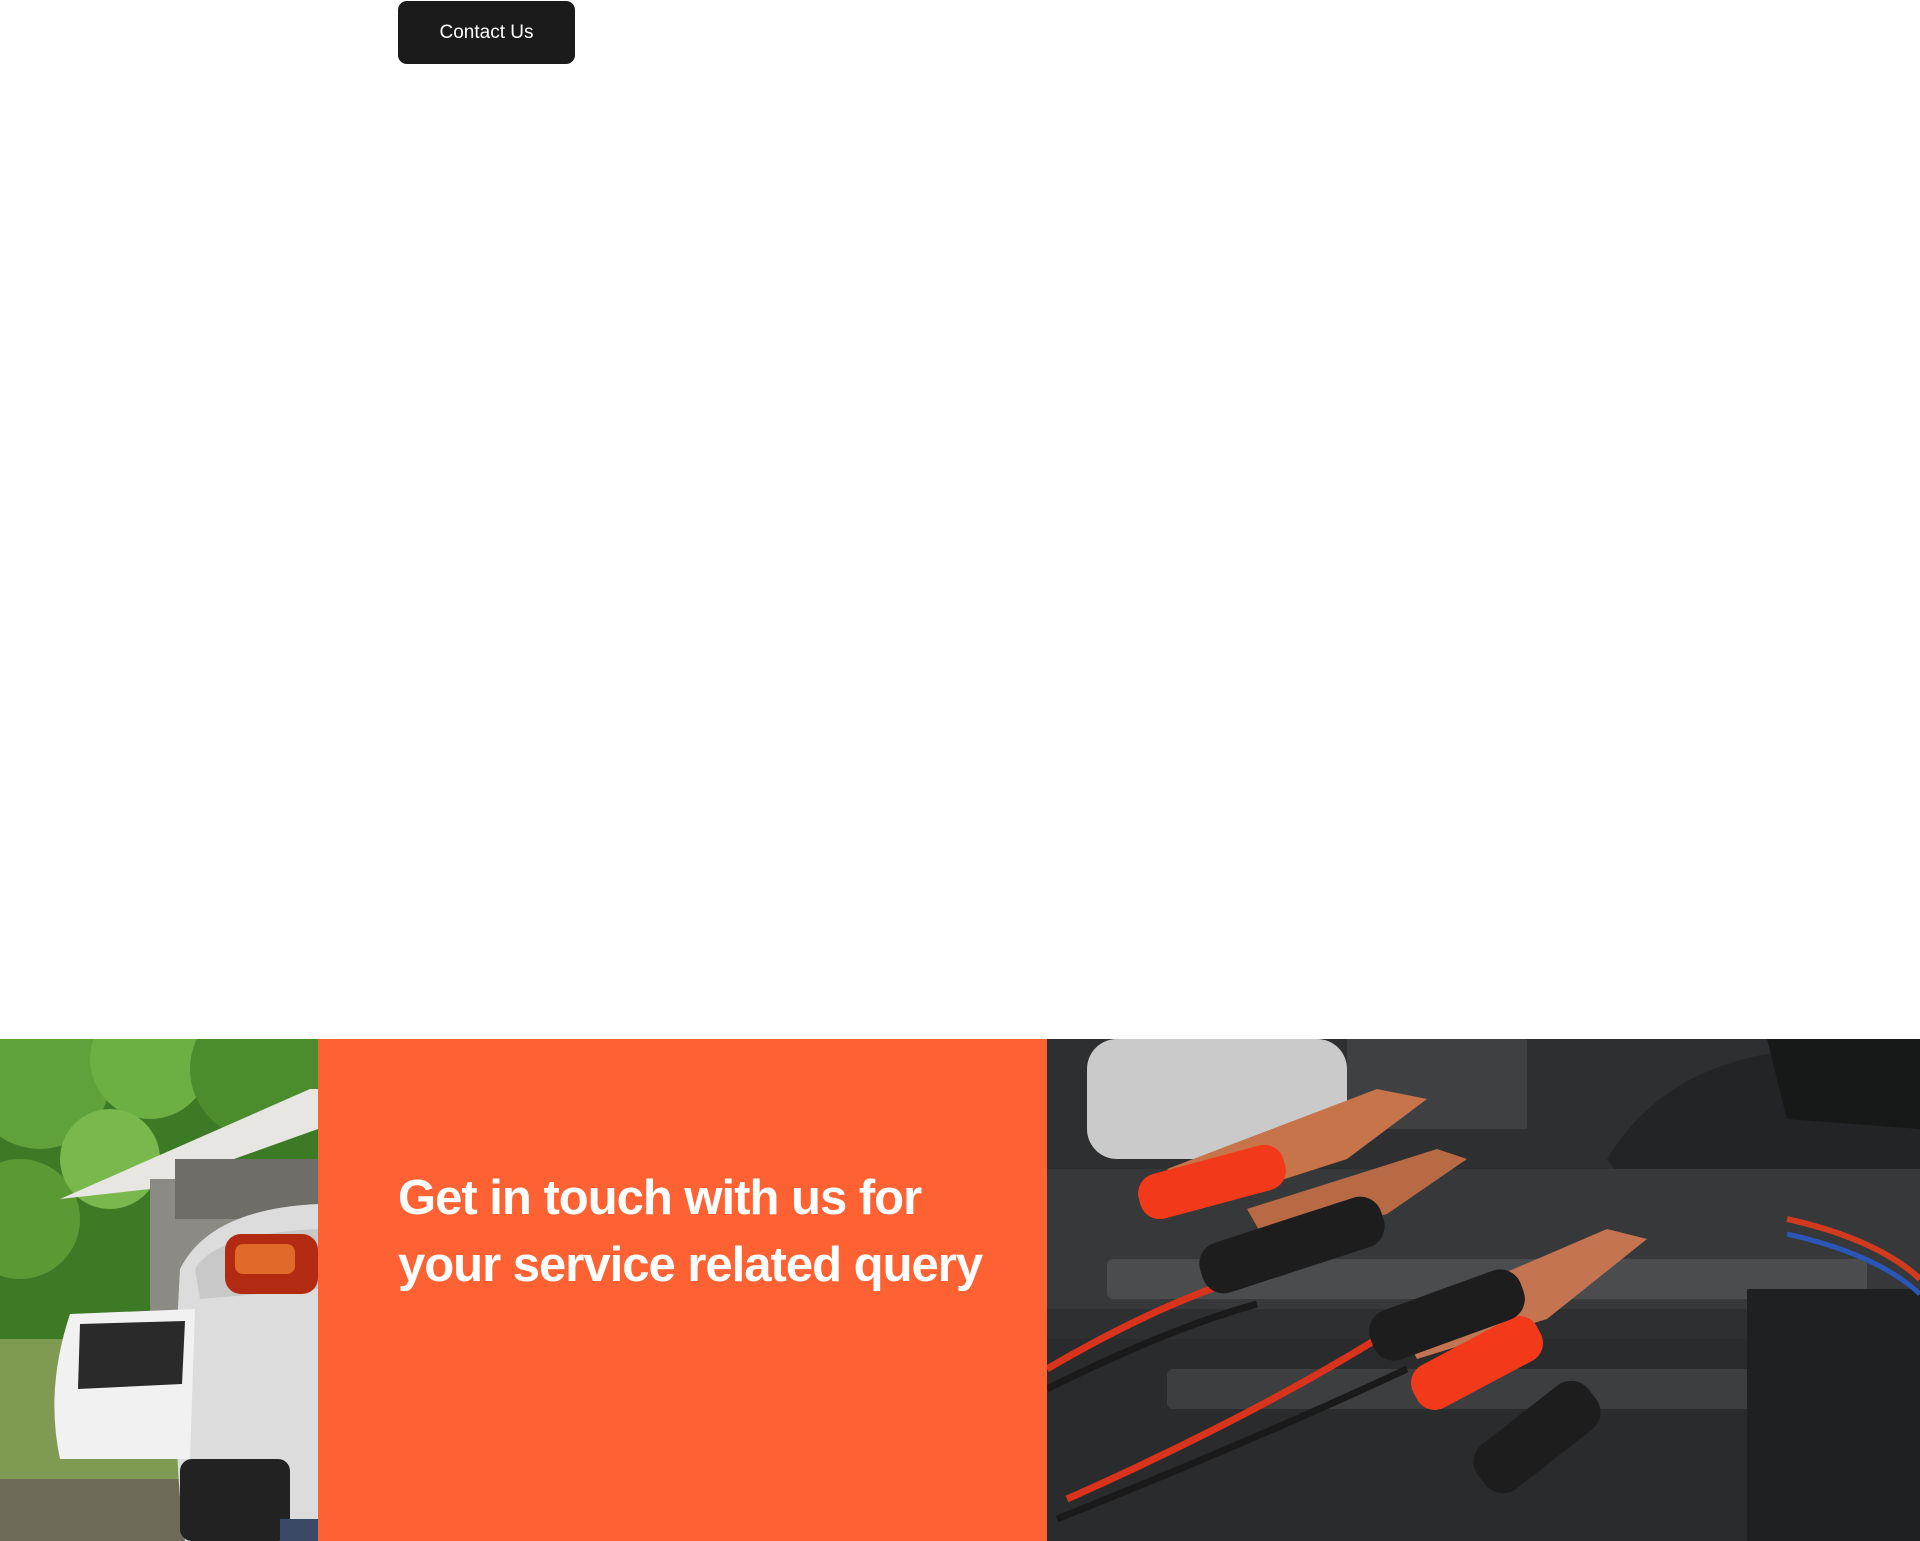 The image size is (1920, 1541). Describe the element at coordinates (690, 1265) in the screenshot. I see `cta-heading-line-2: your service related query` at that location.